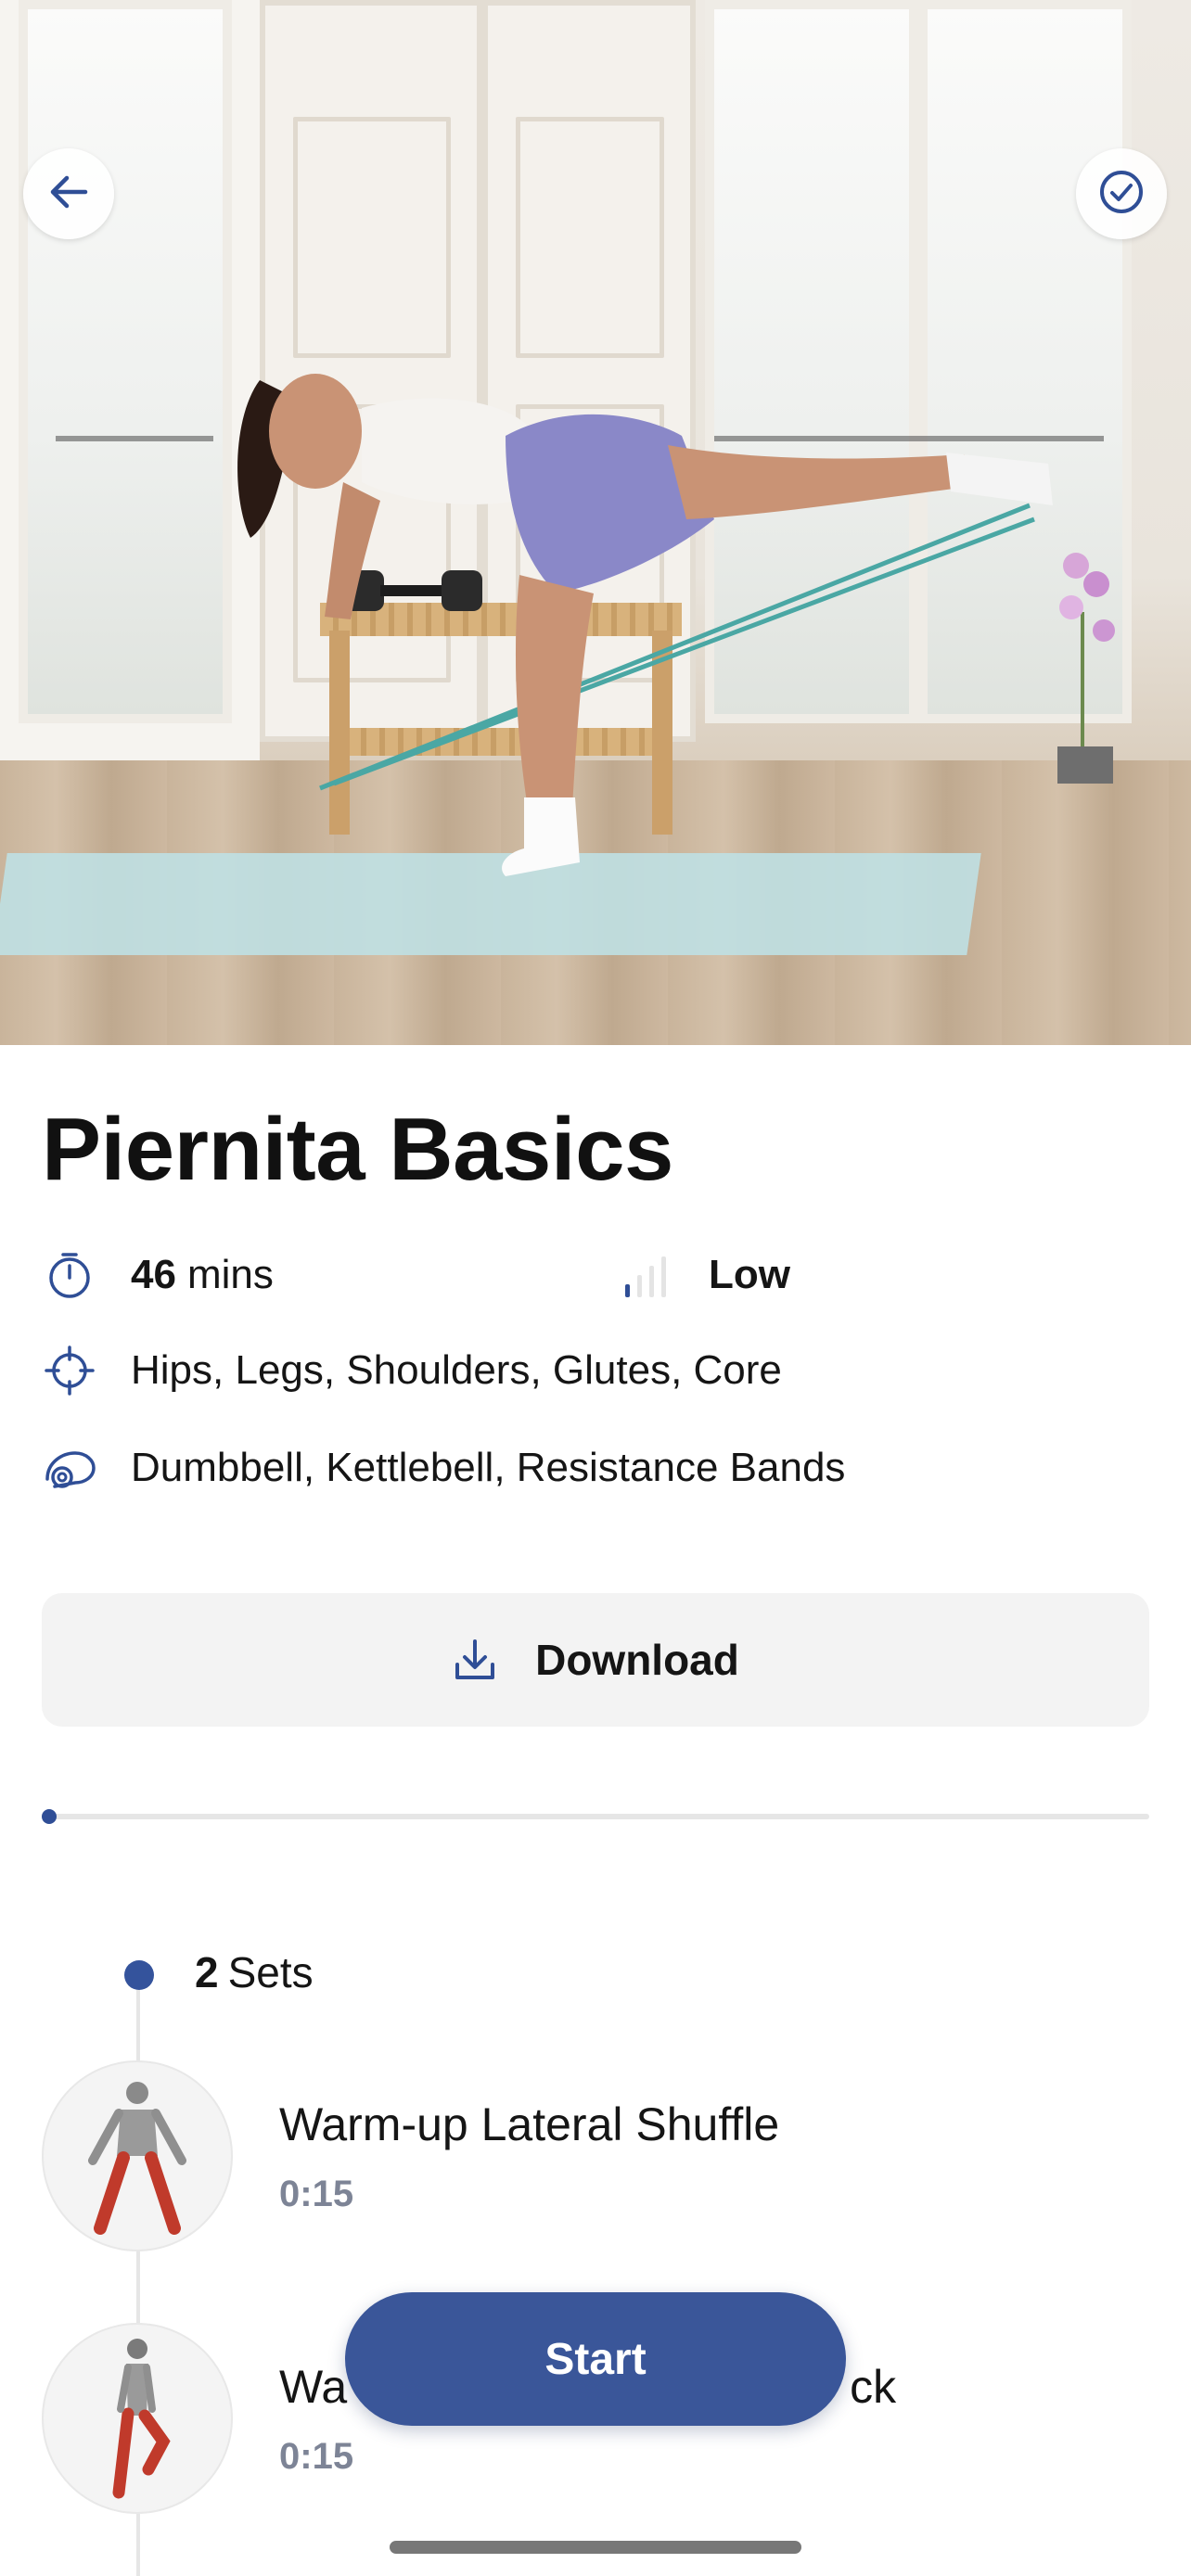  I want to click on intensity-label: Low, so click(749, 1274).